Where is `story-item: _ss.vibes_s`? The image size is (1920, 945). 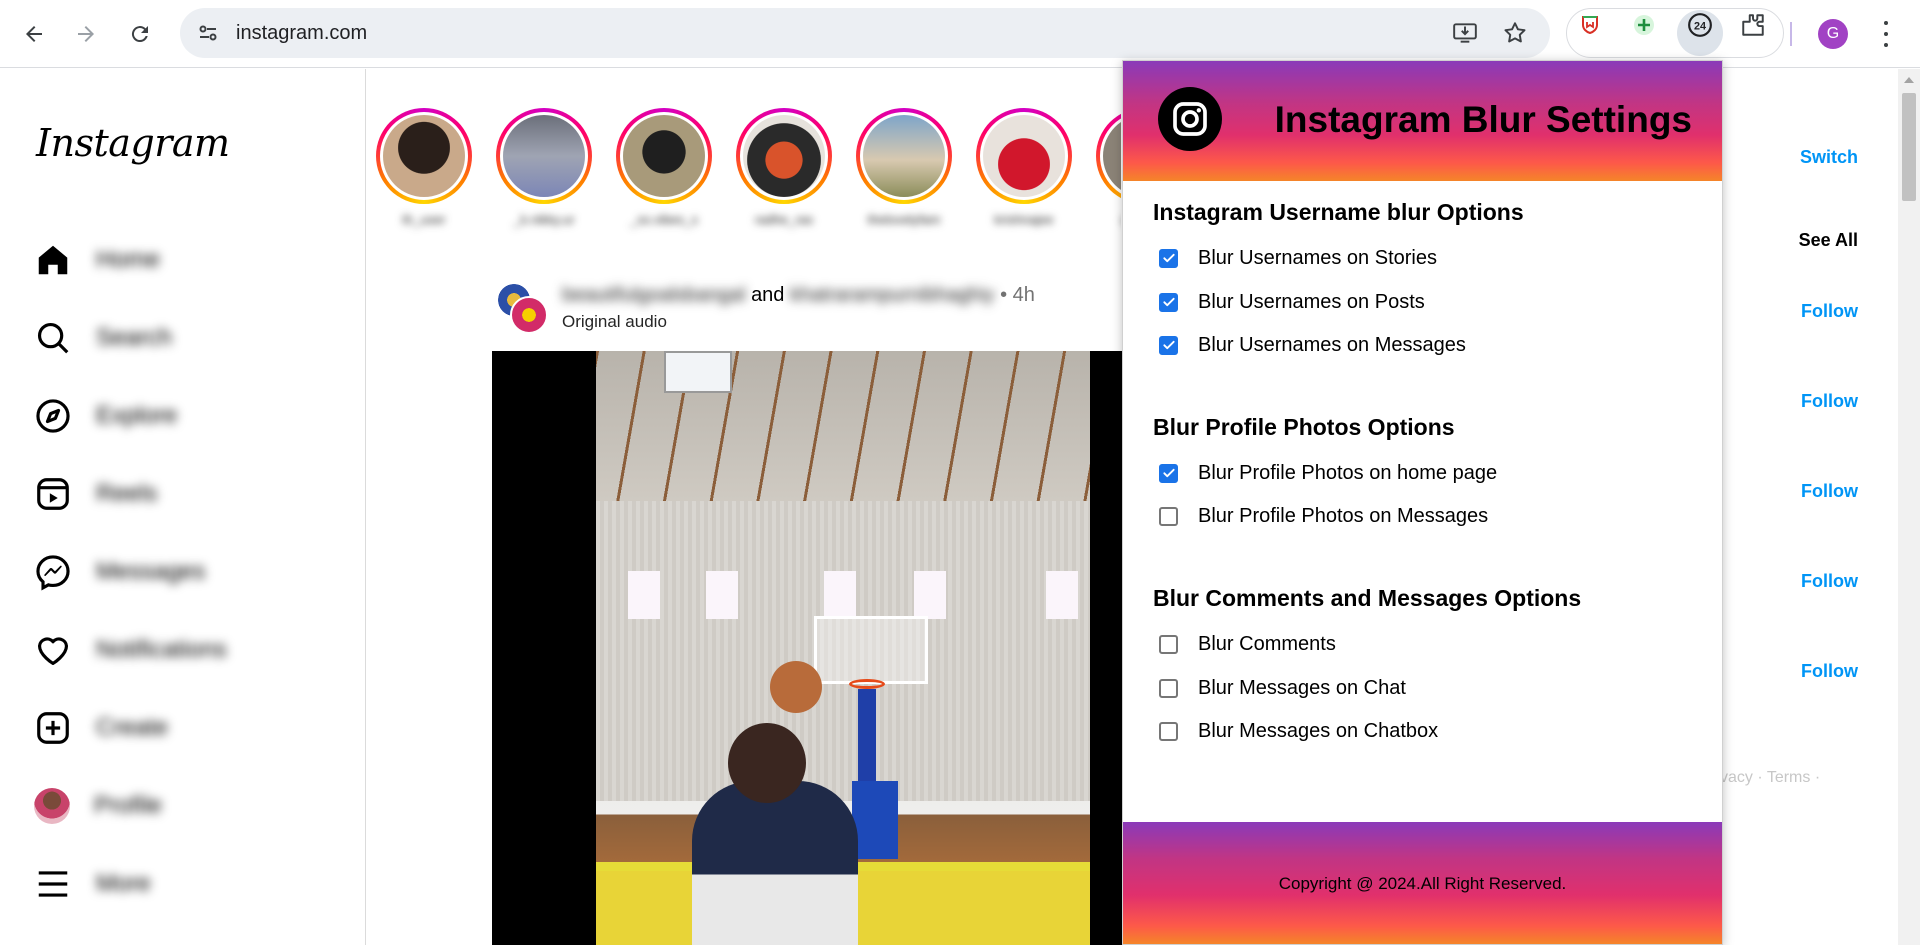
story-item: _ss.vibes_s is located at coordinates (664, 168).